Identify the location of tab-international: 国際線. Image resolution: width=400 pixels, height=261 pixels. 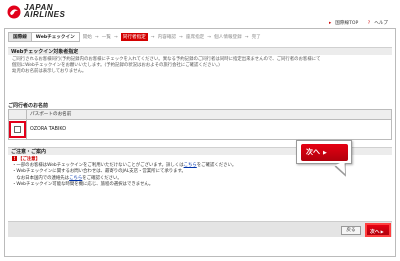
(20, 37).